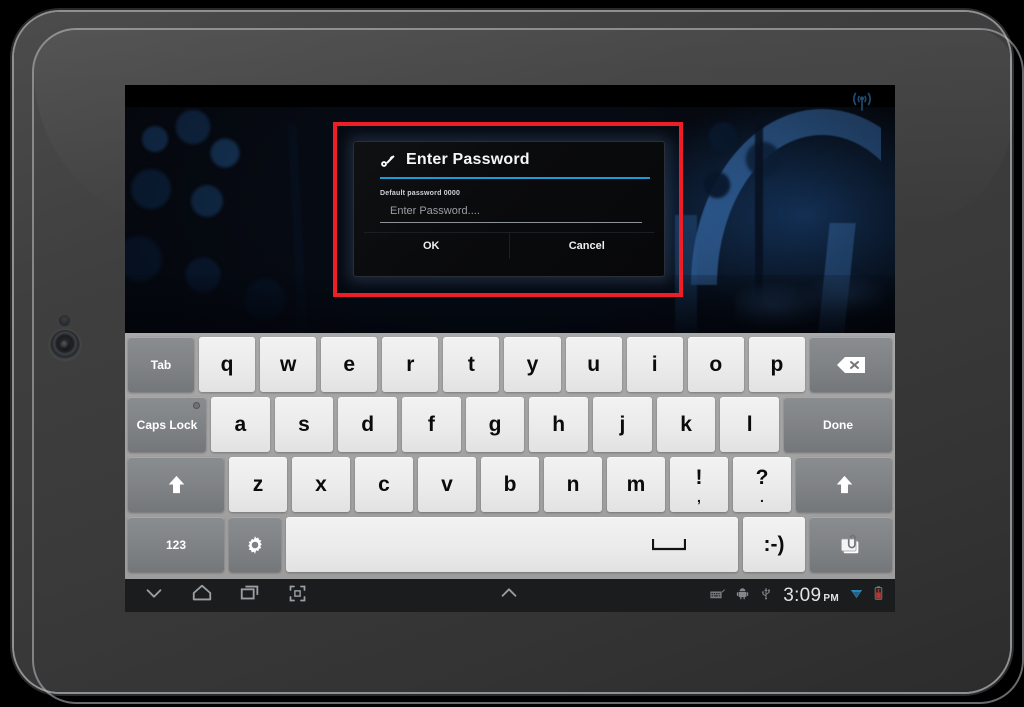 This screenshot has width=1024, height=707. I want to click on key-w: w, so click(288, 364).